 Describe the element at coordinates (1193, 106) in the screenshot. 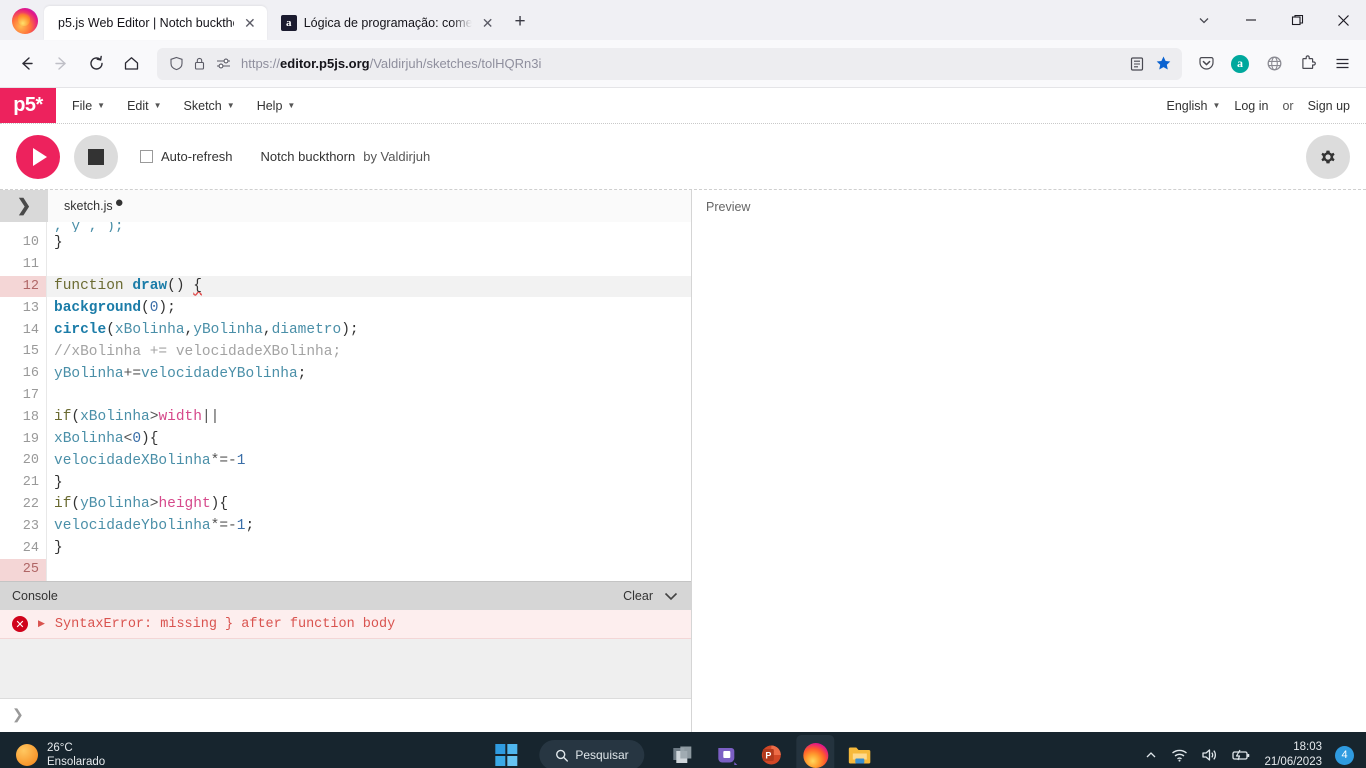

I see `language-selector: English ▼` at that location.